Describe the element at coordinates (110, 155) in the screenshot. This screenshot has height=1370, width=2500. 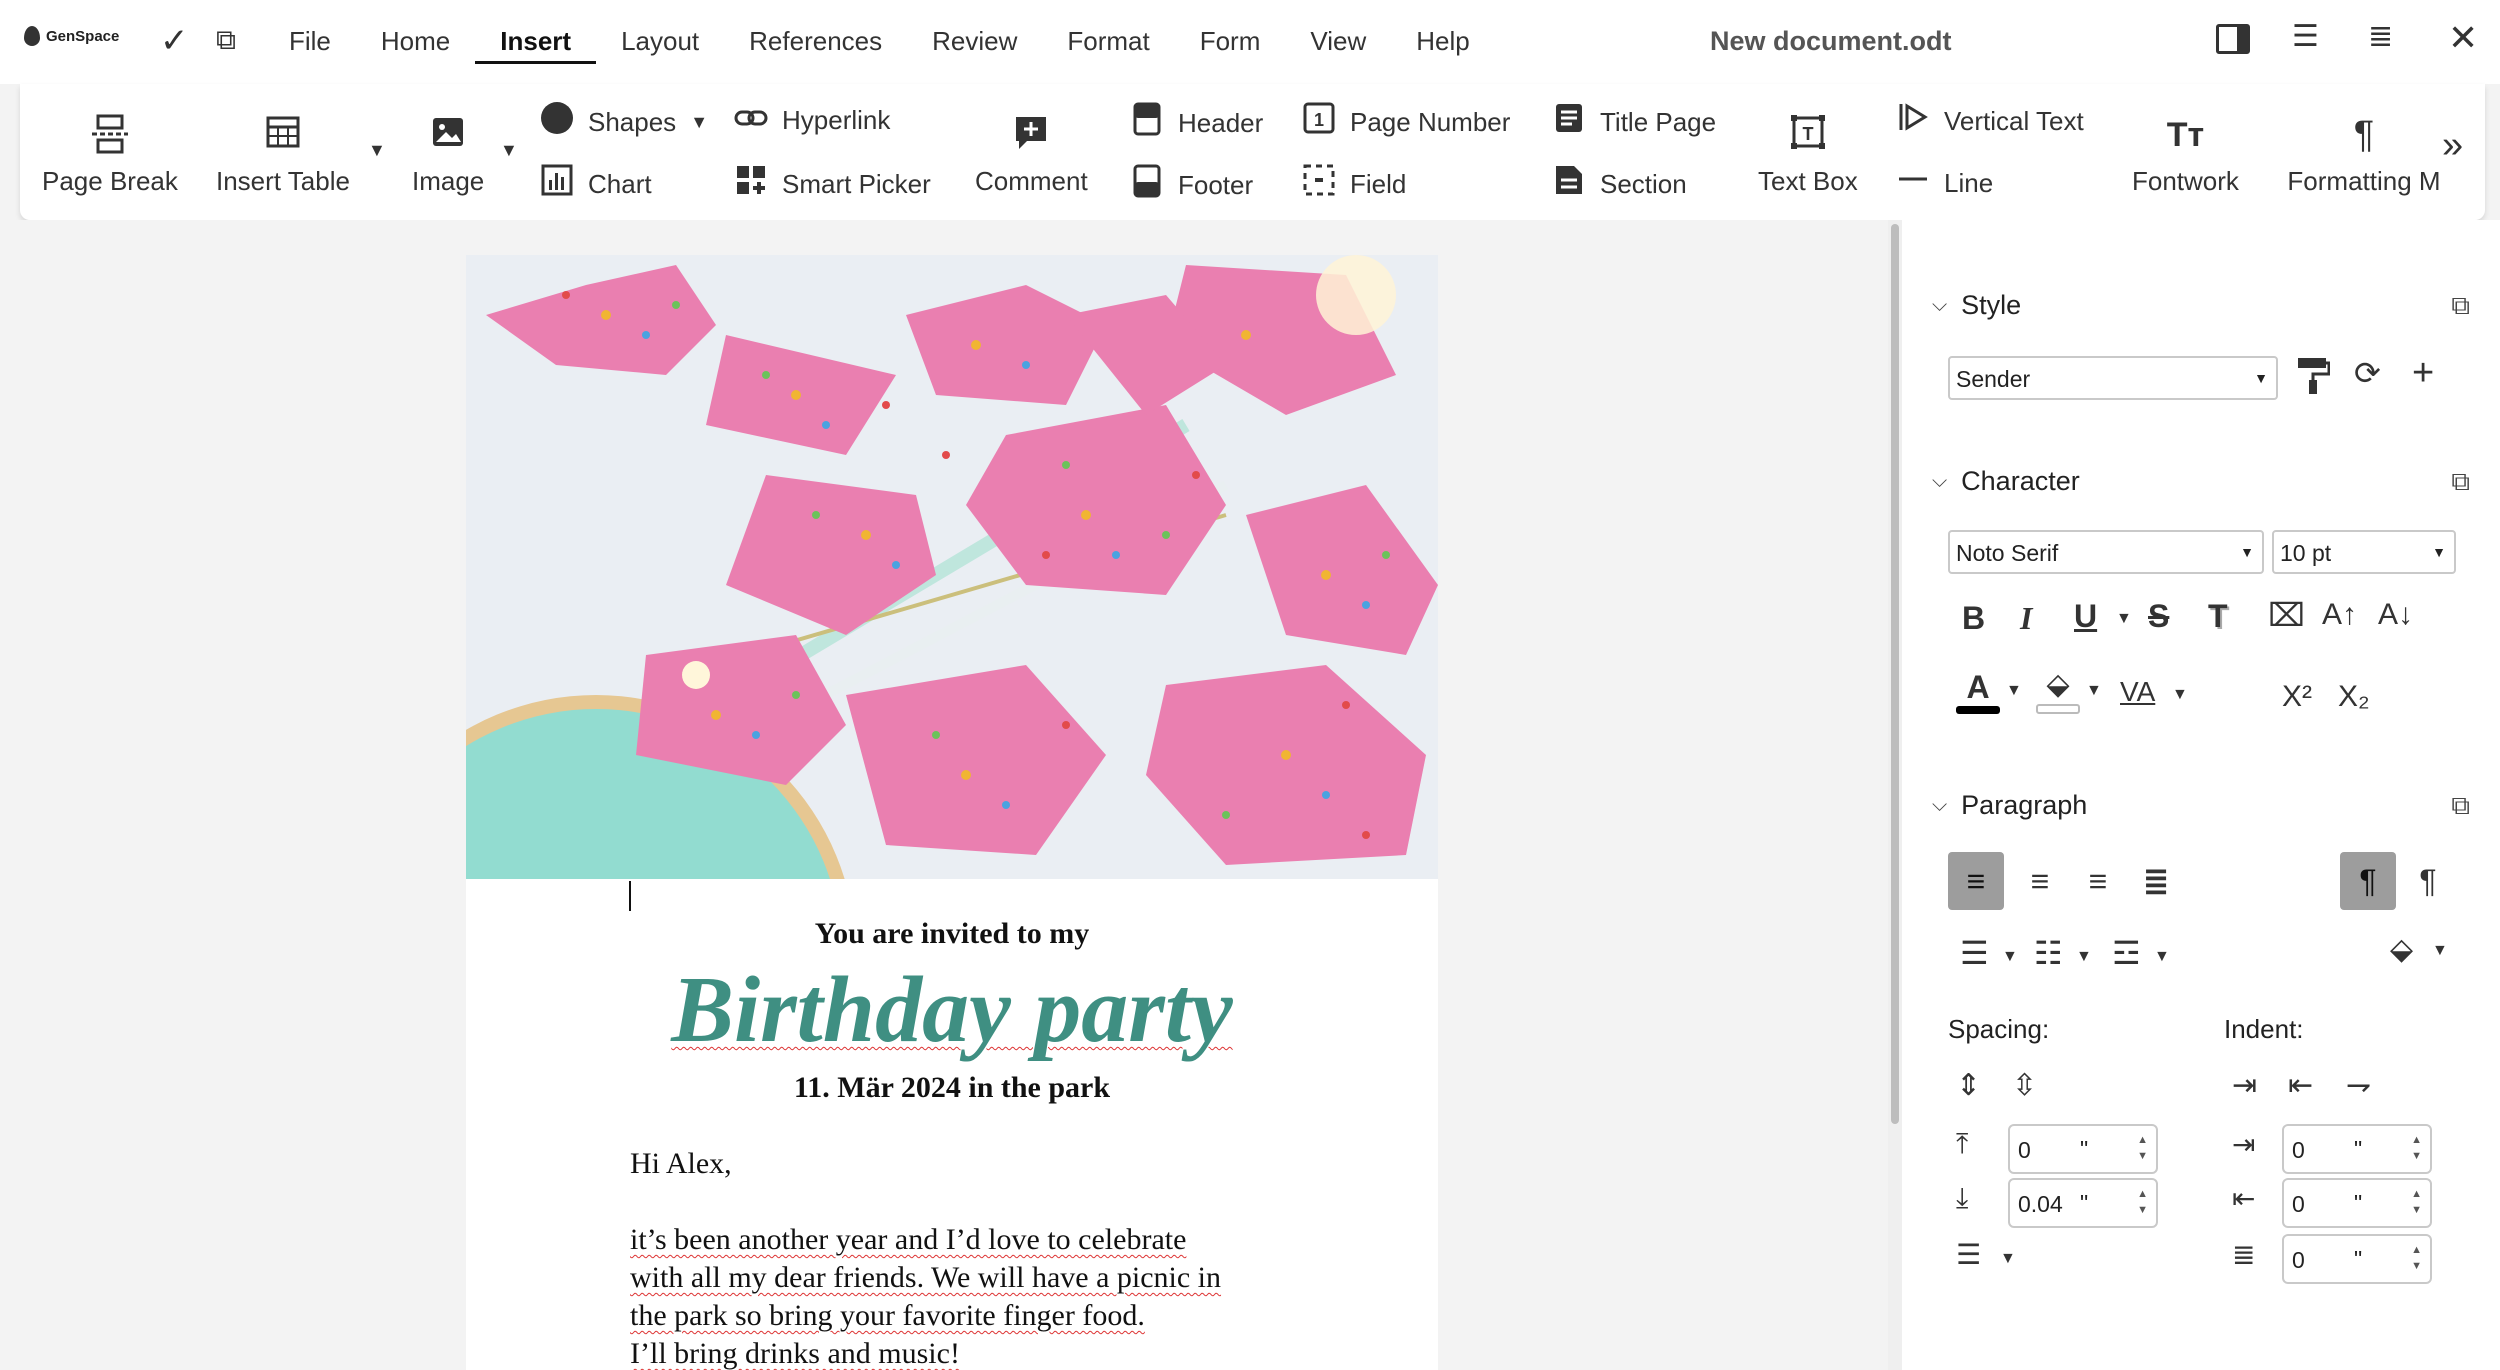
I see `page-break-button: Page Break` at that location.